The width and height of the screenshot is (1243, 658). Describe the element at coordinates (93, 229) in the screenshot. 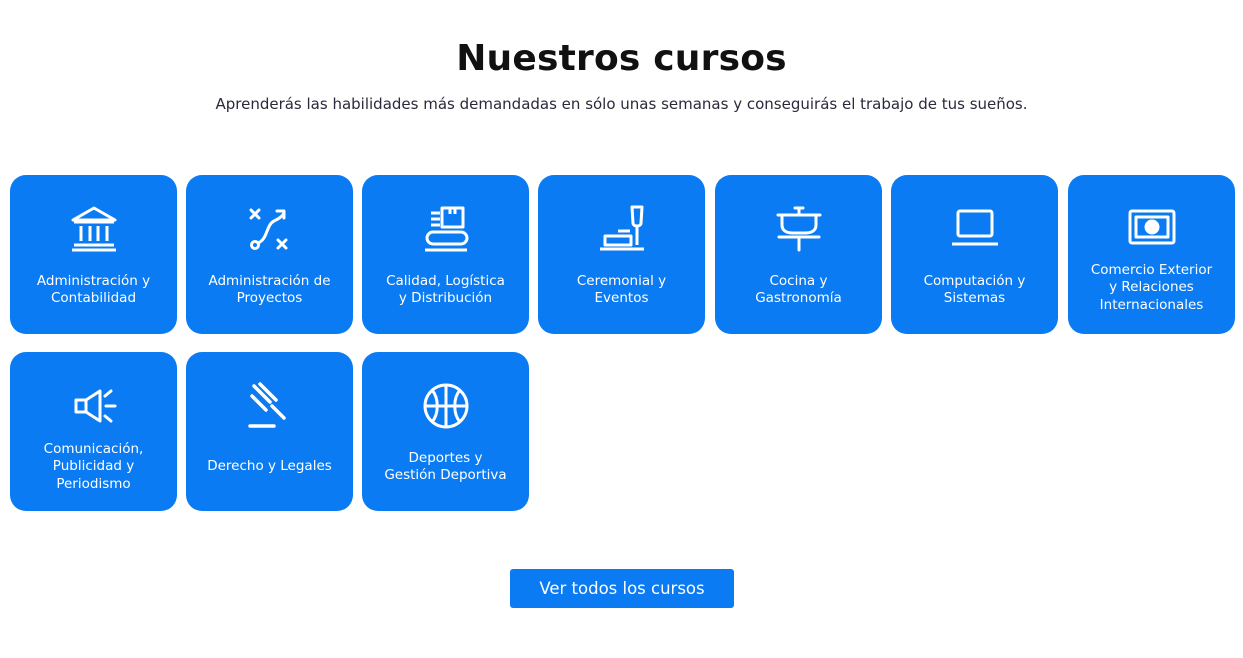

I see `bank-building-icon` at that location.